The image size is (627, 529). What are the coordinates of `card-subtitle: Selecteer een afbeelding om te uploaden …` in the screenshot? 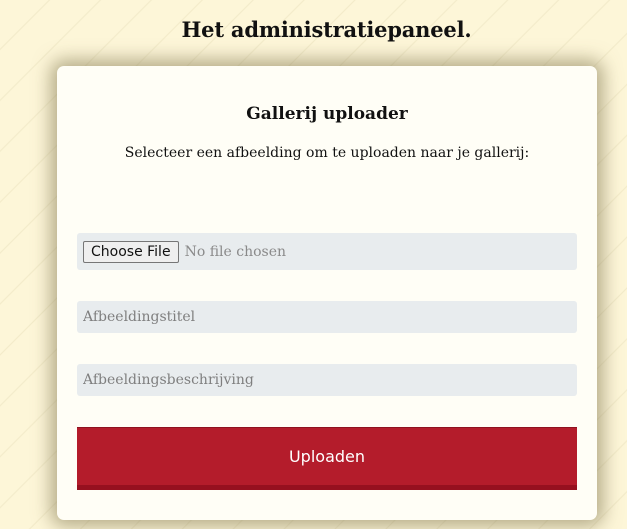 It's located at (327, 153).